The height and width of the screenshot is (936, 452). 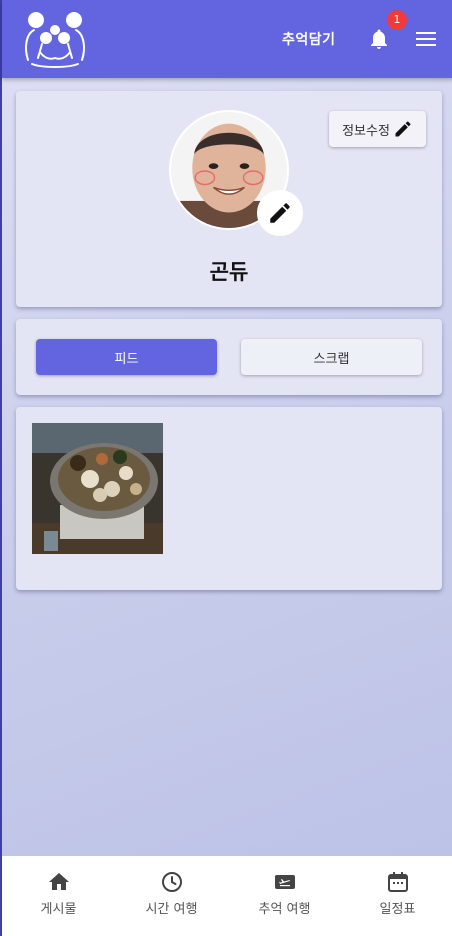 I want to click on notification-badge: 1, so click(x=397, y=20).